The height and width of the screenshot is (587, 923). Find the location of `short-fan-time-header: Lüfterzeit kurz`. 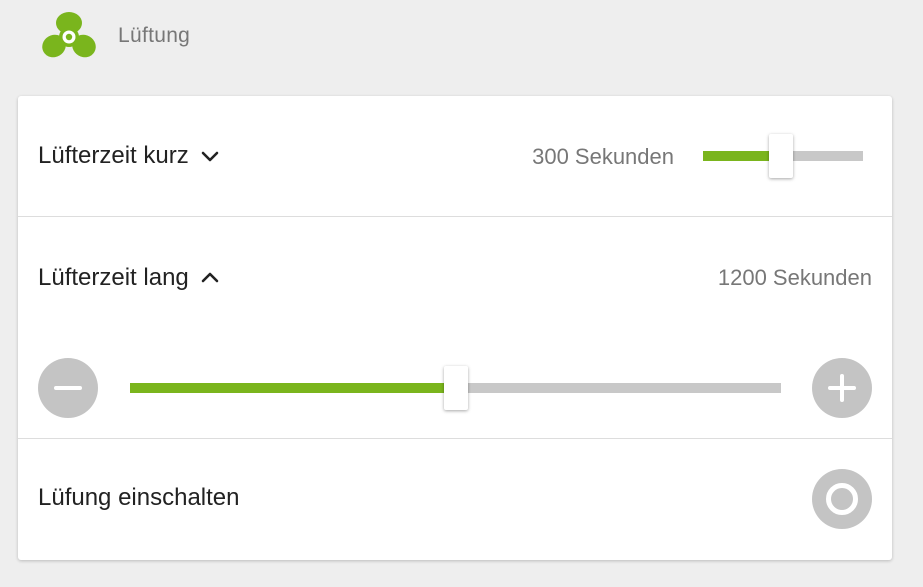

short-fan-time-header: Lüfterzeit kurz is located at coordinates (128, 156).